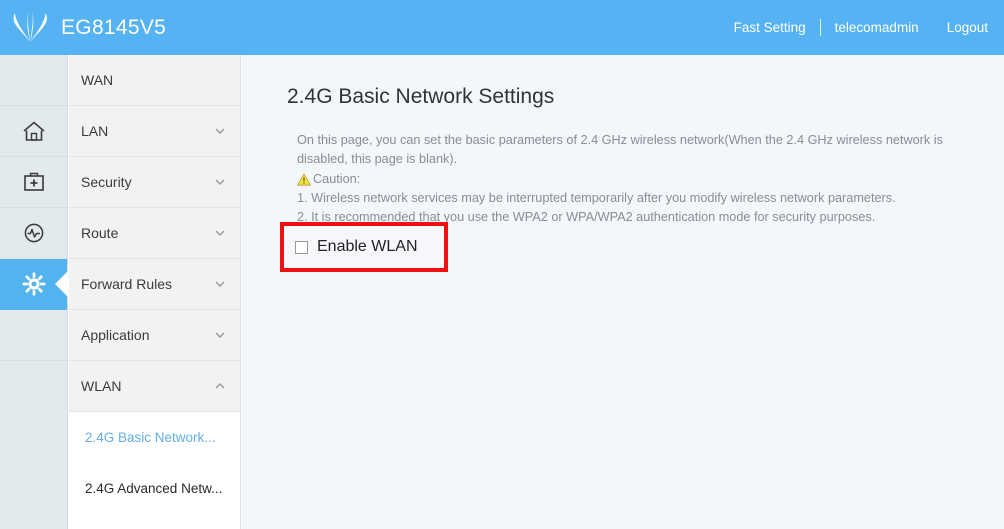 This screenshot has width=1004, height=529. What do you see at coordinates (127, 284) in the screenshot?
I see `sidebar-item-label: Forward Rules` at bounding box center [127, 284].